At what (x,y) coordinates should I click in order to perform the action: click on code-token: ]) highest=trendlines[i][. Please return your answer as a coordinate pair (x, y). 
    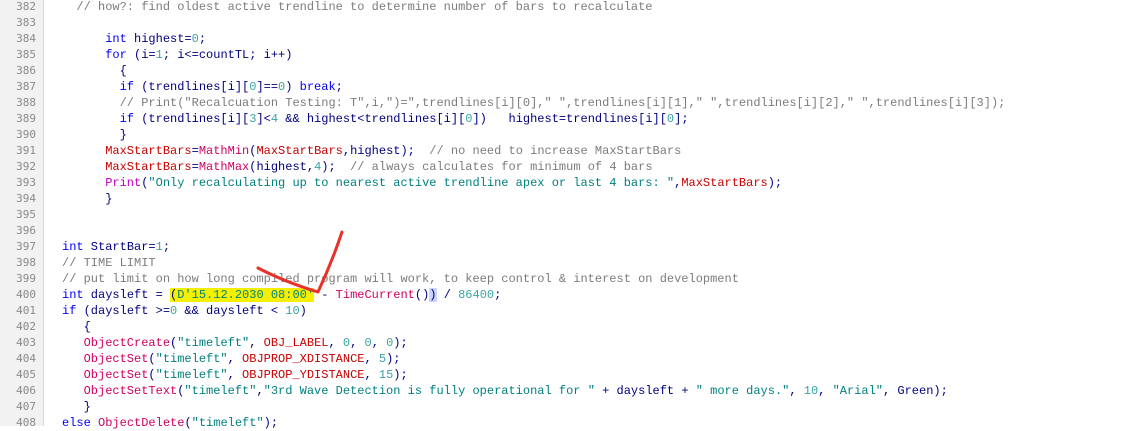
    Looking at the image, I should click on (569, 119).